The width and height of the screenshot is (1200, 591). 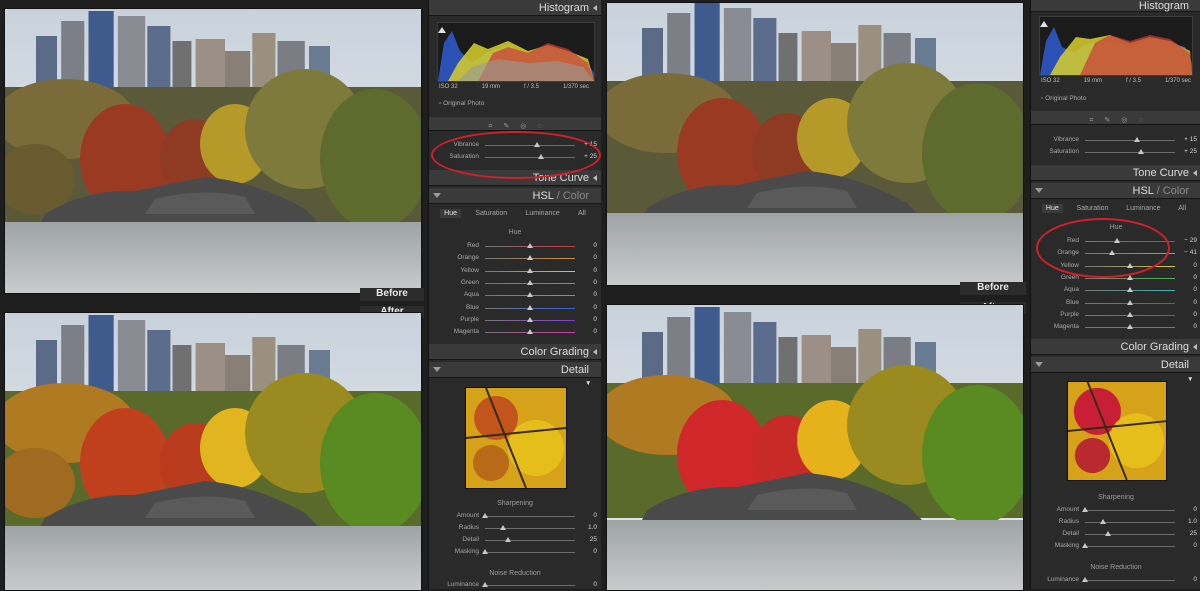 What do you see at coordinates (515, 246) in the screenshot?
I see `slider-row-red: Red 0` at bounding box center [515, 246].